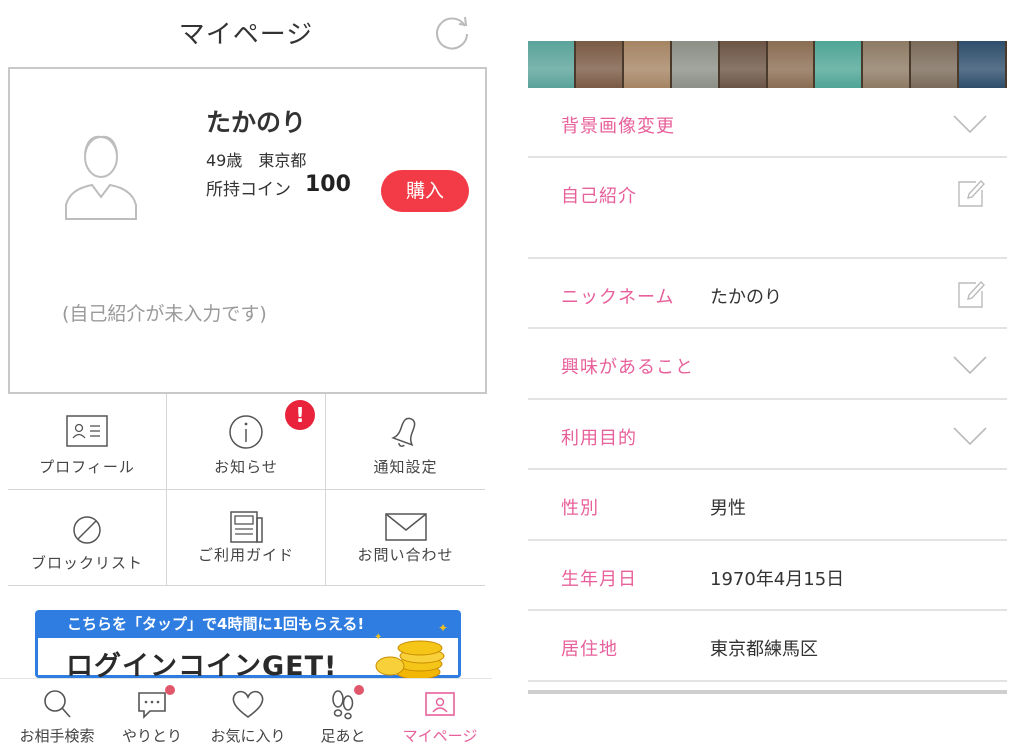  What do you see at coordinates (452, 32) in the screenshot?
I see `refresh-icon` at bounding box center [452, 32].